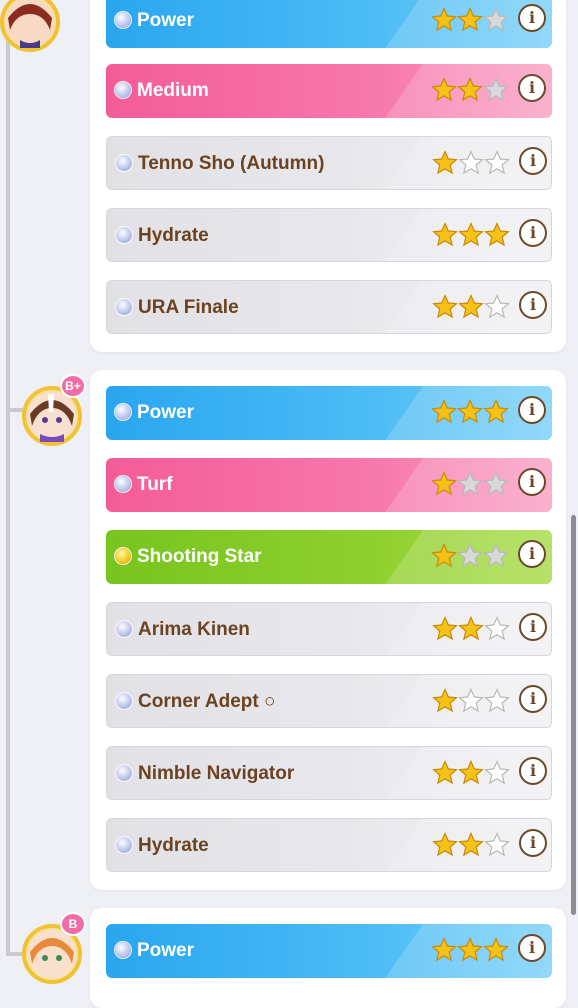 This screenshot has width=578, height=1008. I want to click on factor-row: Shooting Star i, so click(329, 557).